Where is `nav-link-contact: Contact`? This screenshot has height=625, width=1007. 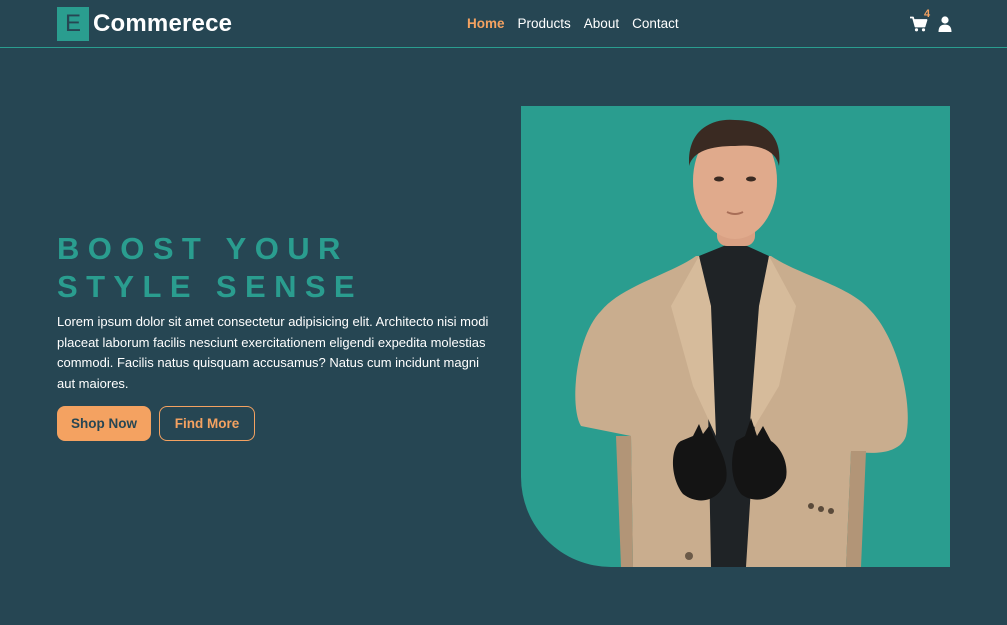 nav-link-contact: Contact is located at coordinates (655, 23).